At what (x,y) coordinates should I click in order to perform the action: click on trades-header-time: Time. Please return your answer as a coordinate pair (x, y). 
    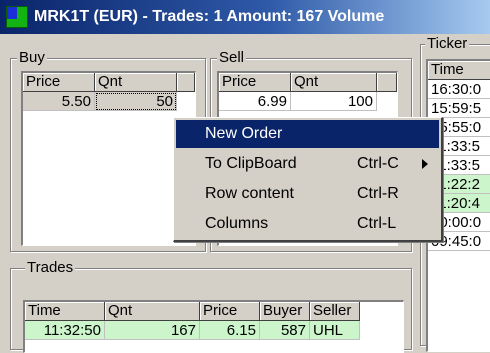
    Looking at the image, I should click on (65, 311).